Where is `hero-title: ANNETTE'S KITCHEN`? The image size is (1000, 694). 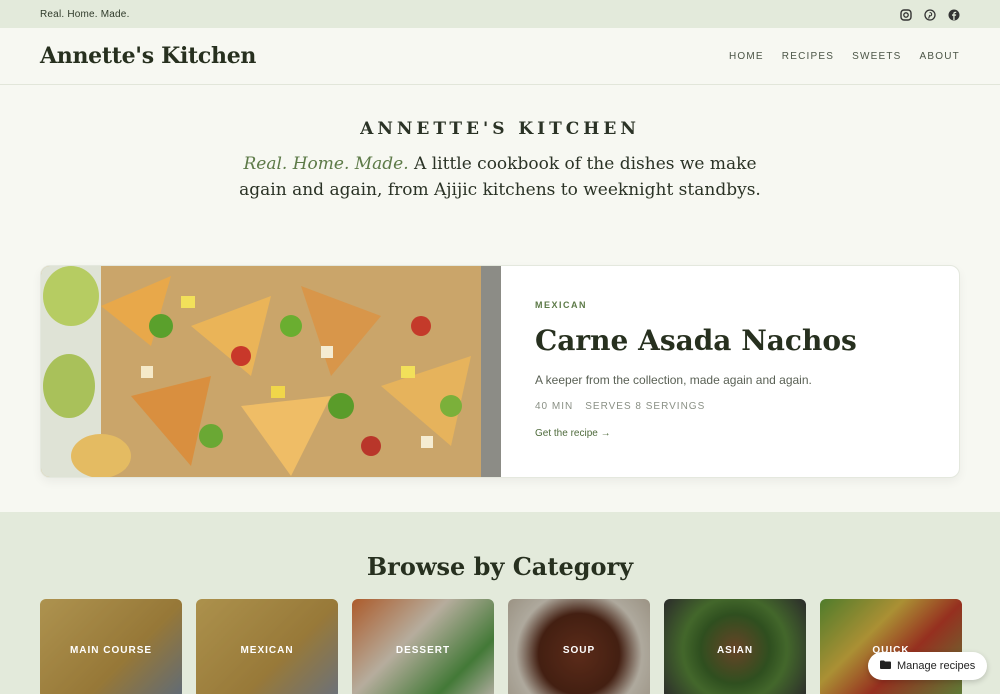
hero-title: ANNETTE'S KITCHEN is located at coordinates (500, 129).